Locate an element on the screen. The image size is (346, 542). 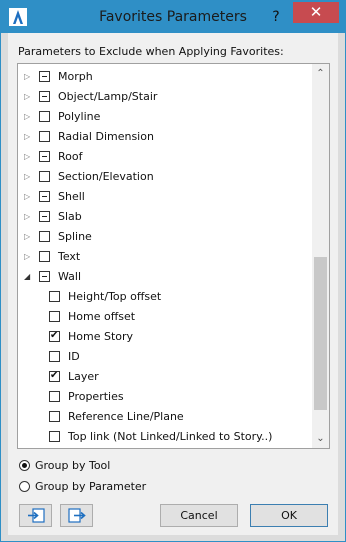
tree-row: ▷ Spline is located at coordinates (163, 237).